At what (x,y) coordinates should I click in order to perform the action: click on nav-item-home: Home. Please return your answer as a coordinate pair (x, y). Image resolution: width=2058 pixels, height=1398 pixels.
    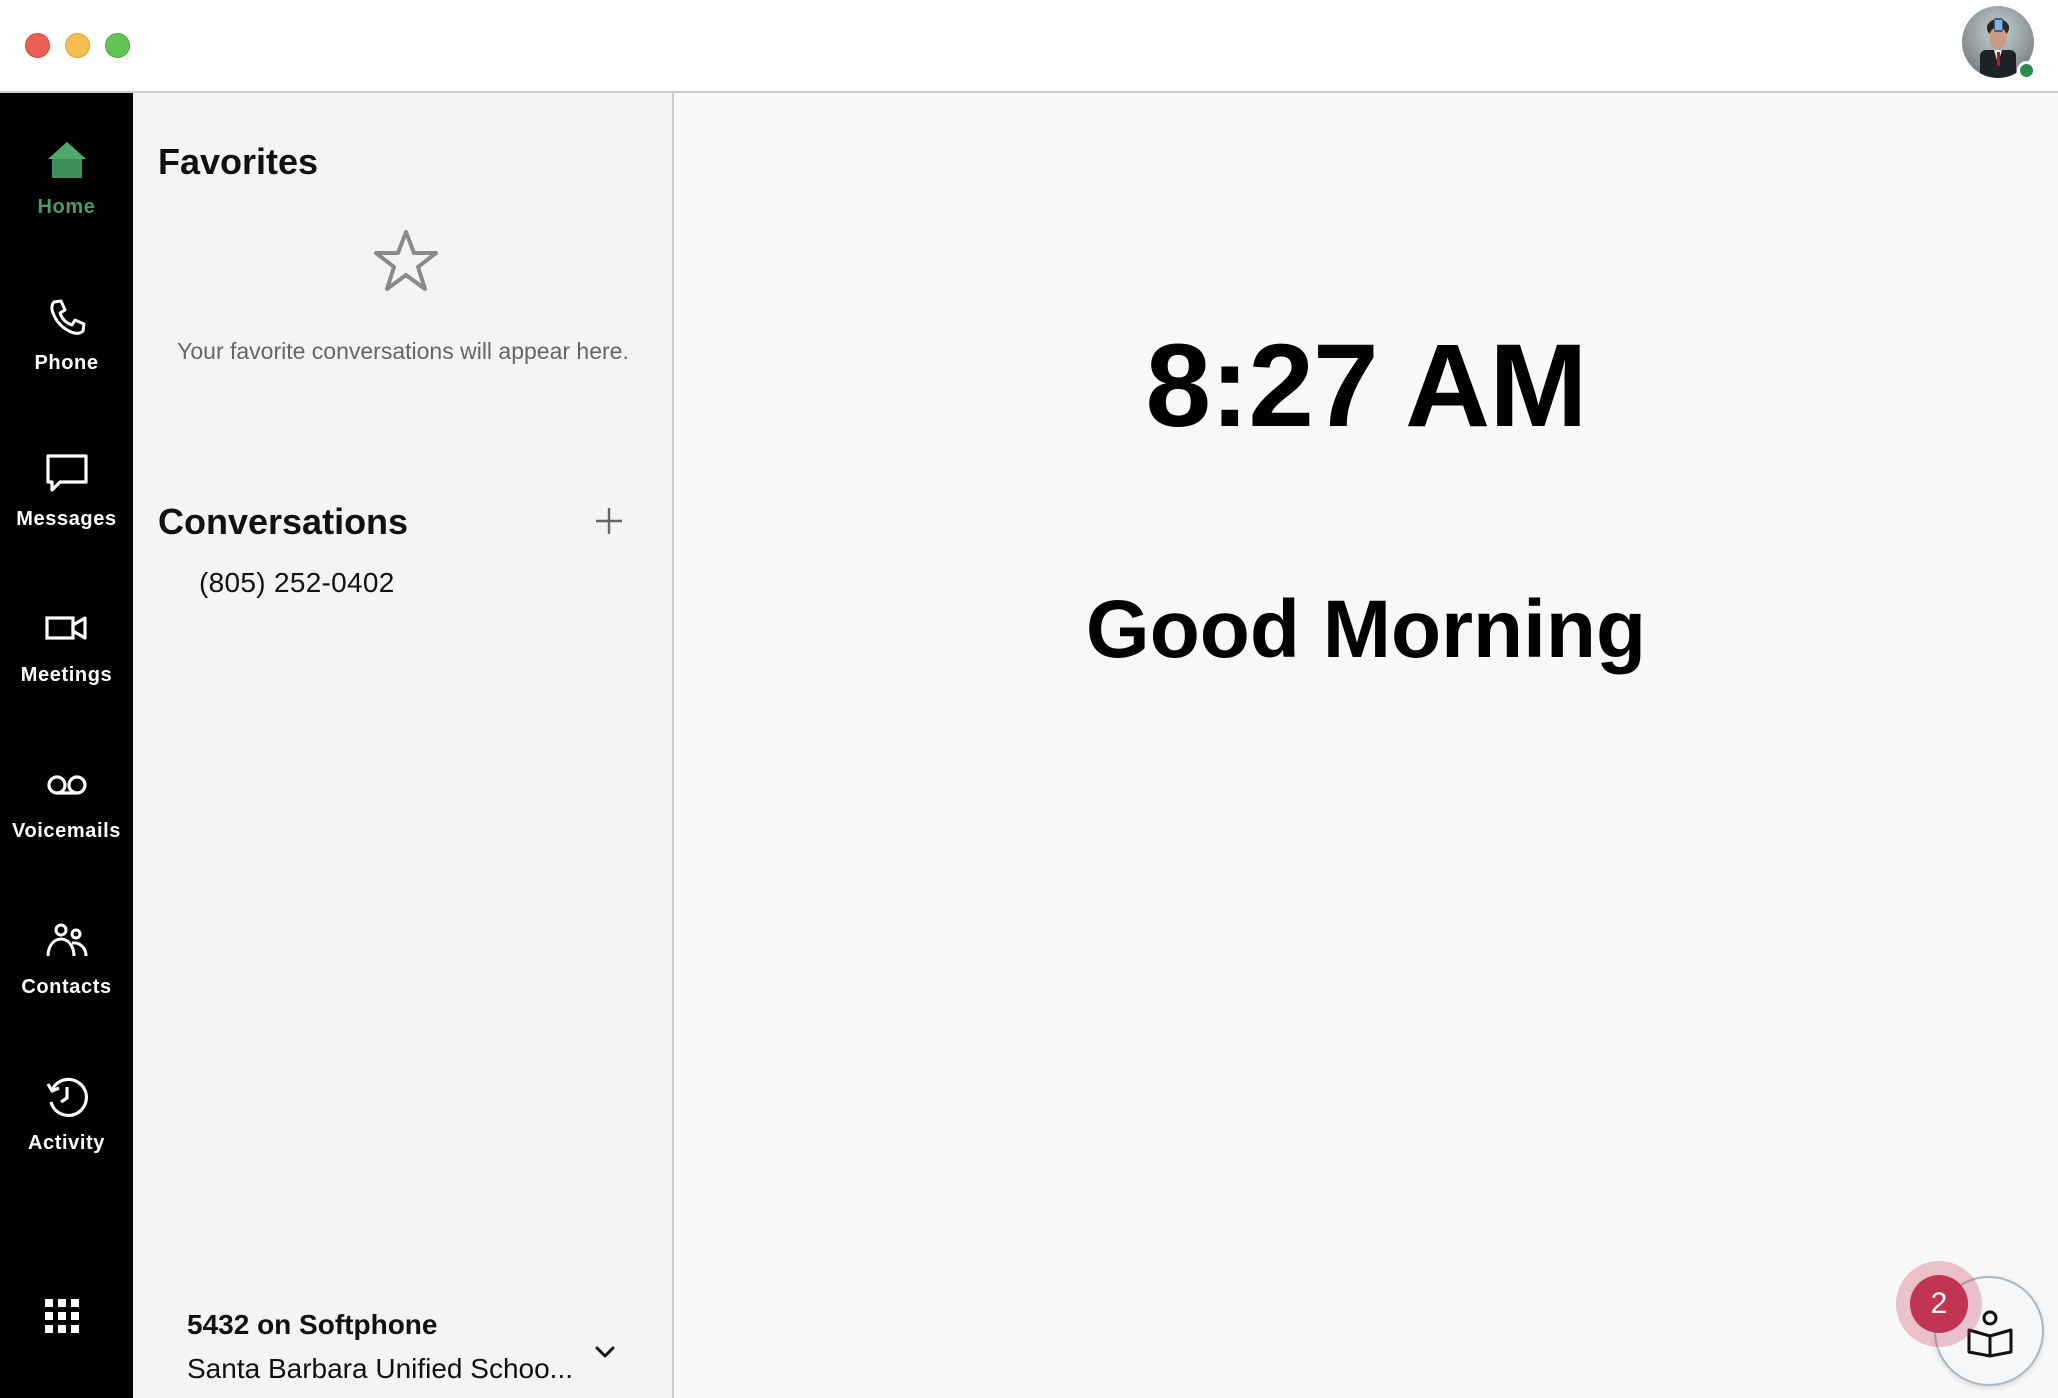
    Looking at the image, I should click on (66, 213).